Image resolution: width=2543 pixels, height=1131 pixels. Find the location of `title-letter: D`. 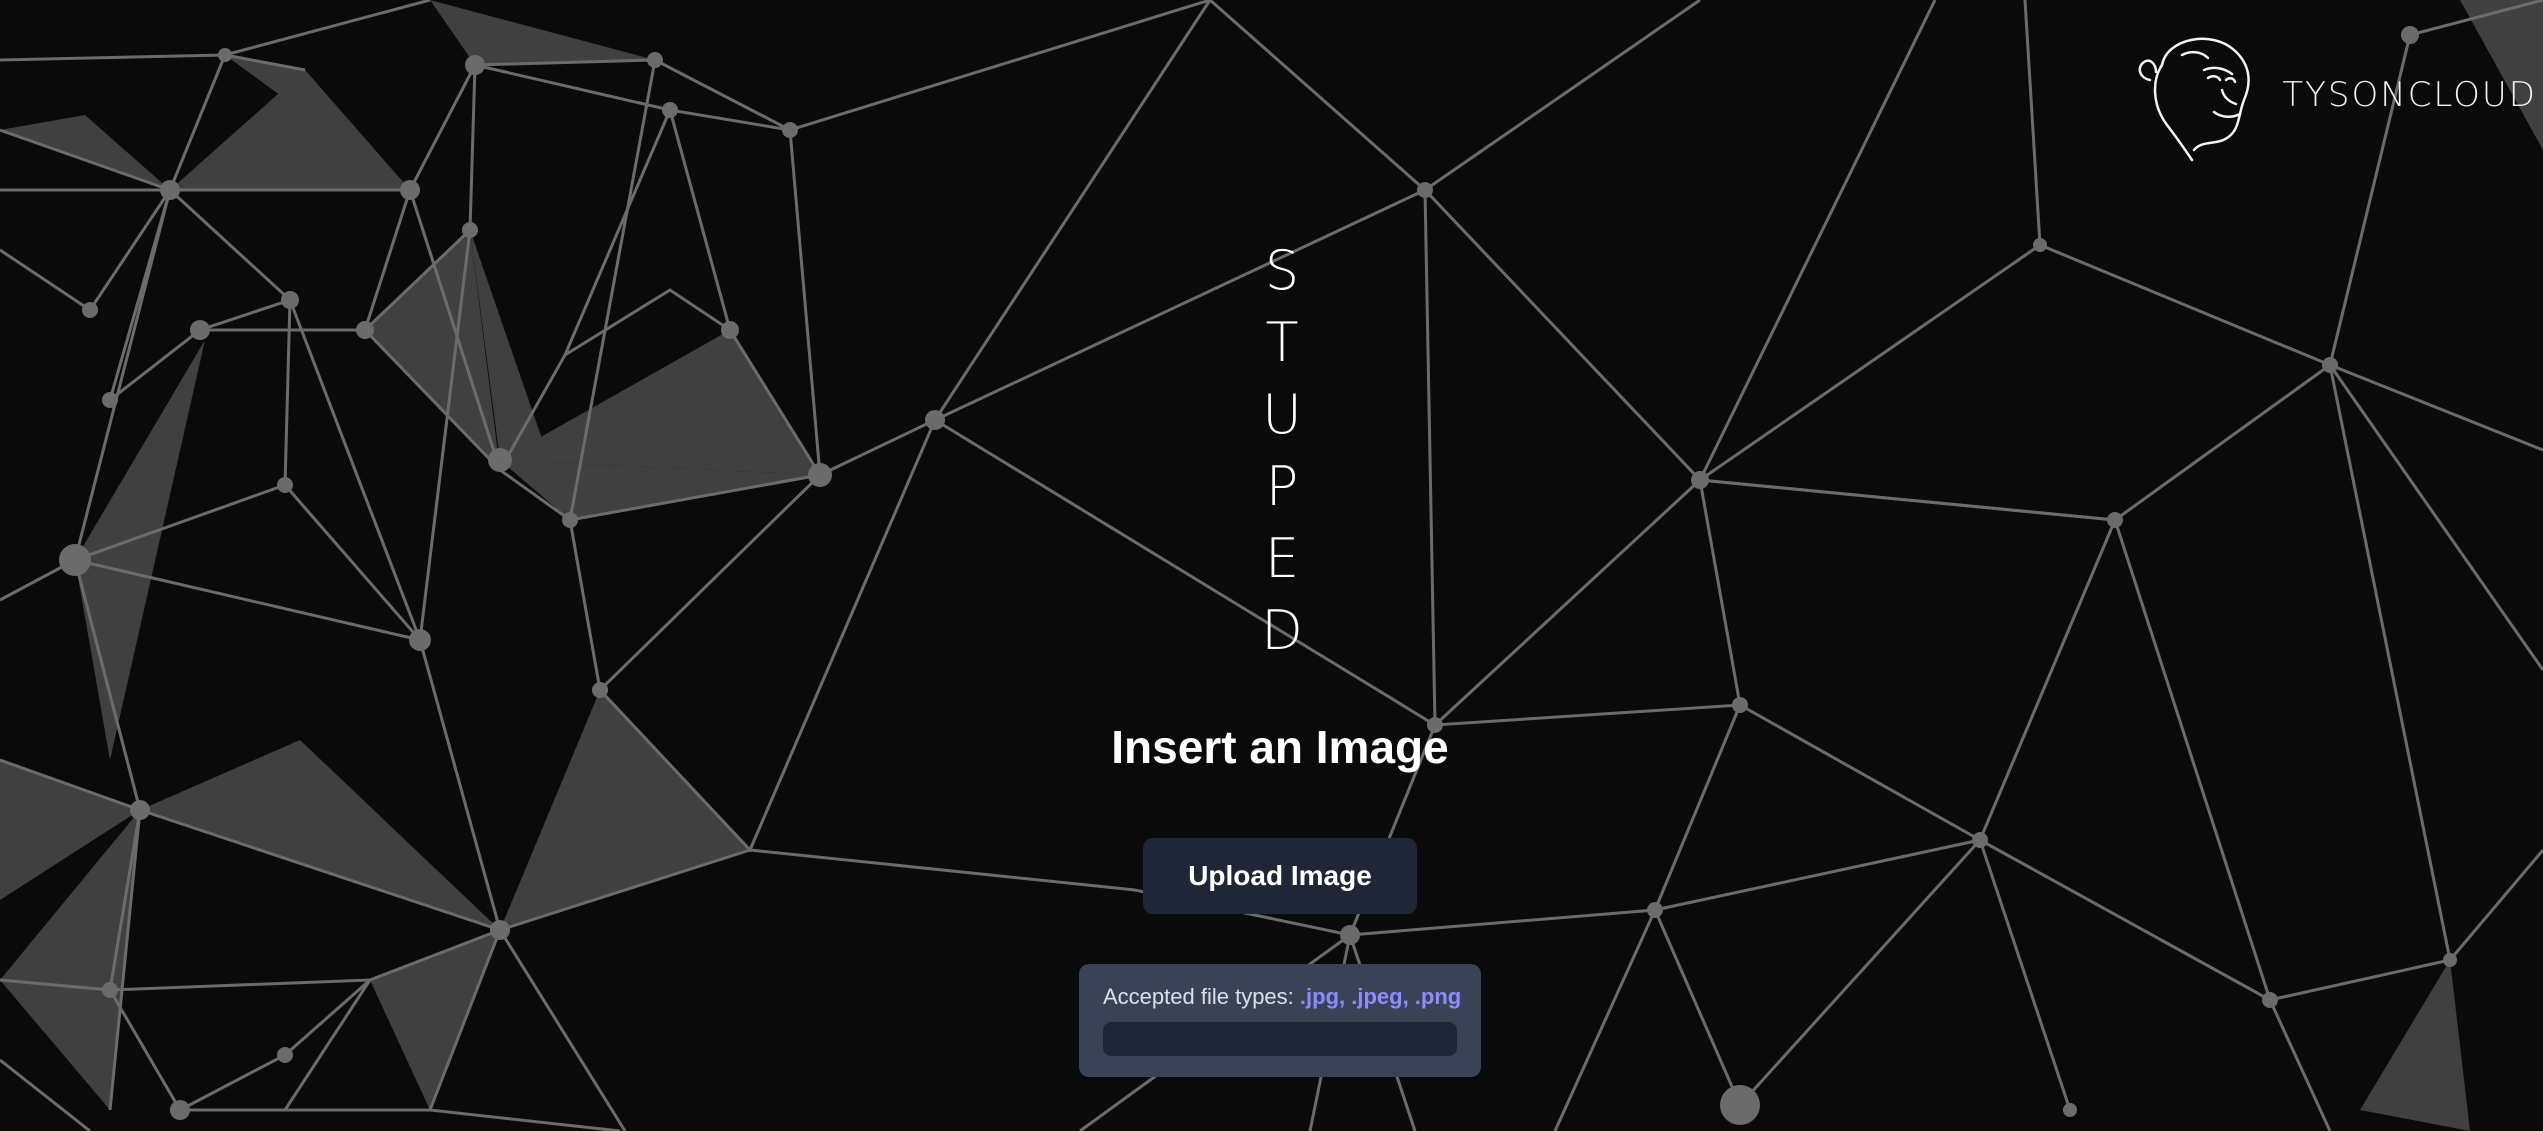

title-letter: D is located at coordinates (1282, 630).